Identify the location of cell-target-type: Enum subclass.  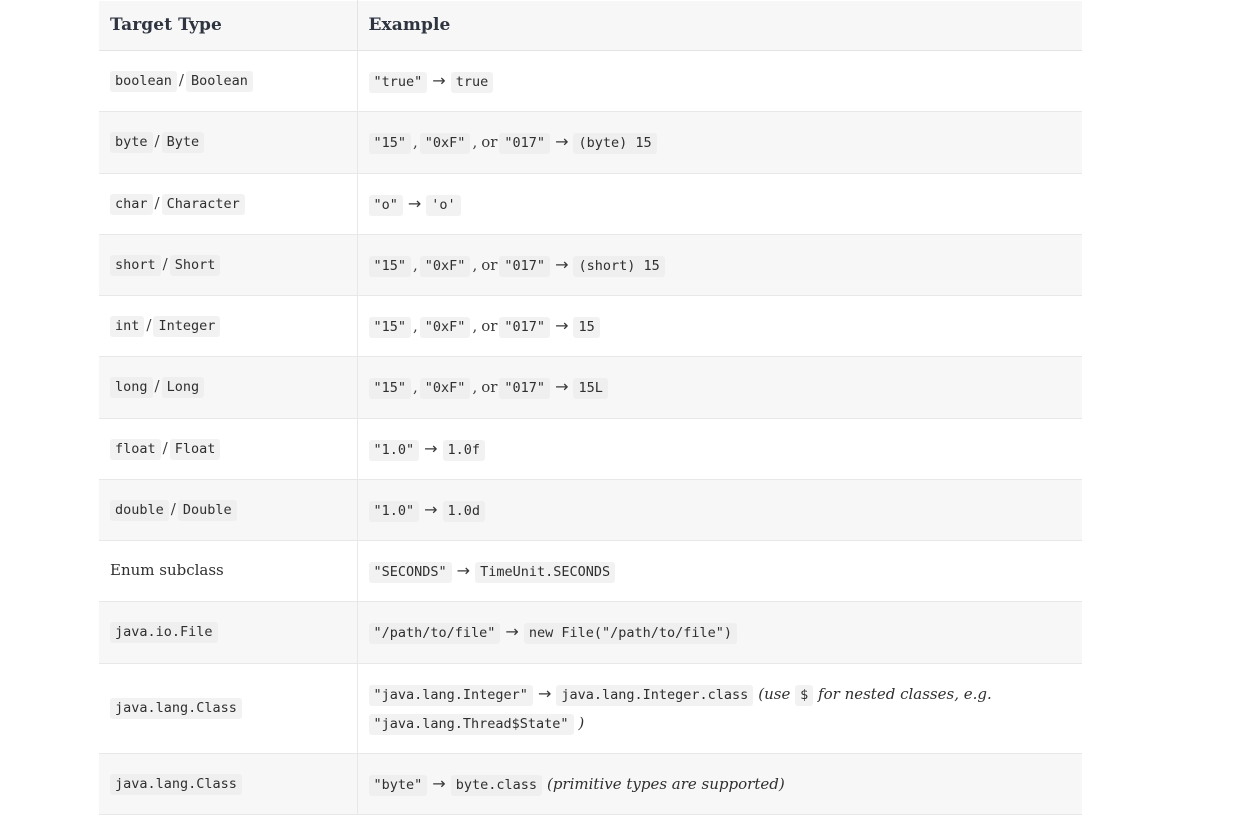
(228, 571).